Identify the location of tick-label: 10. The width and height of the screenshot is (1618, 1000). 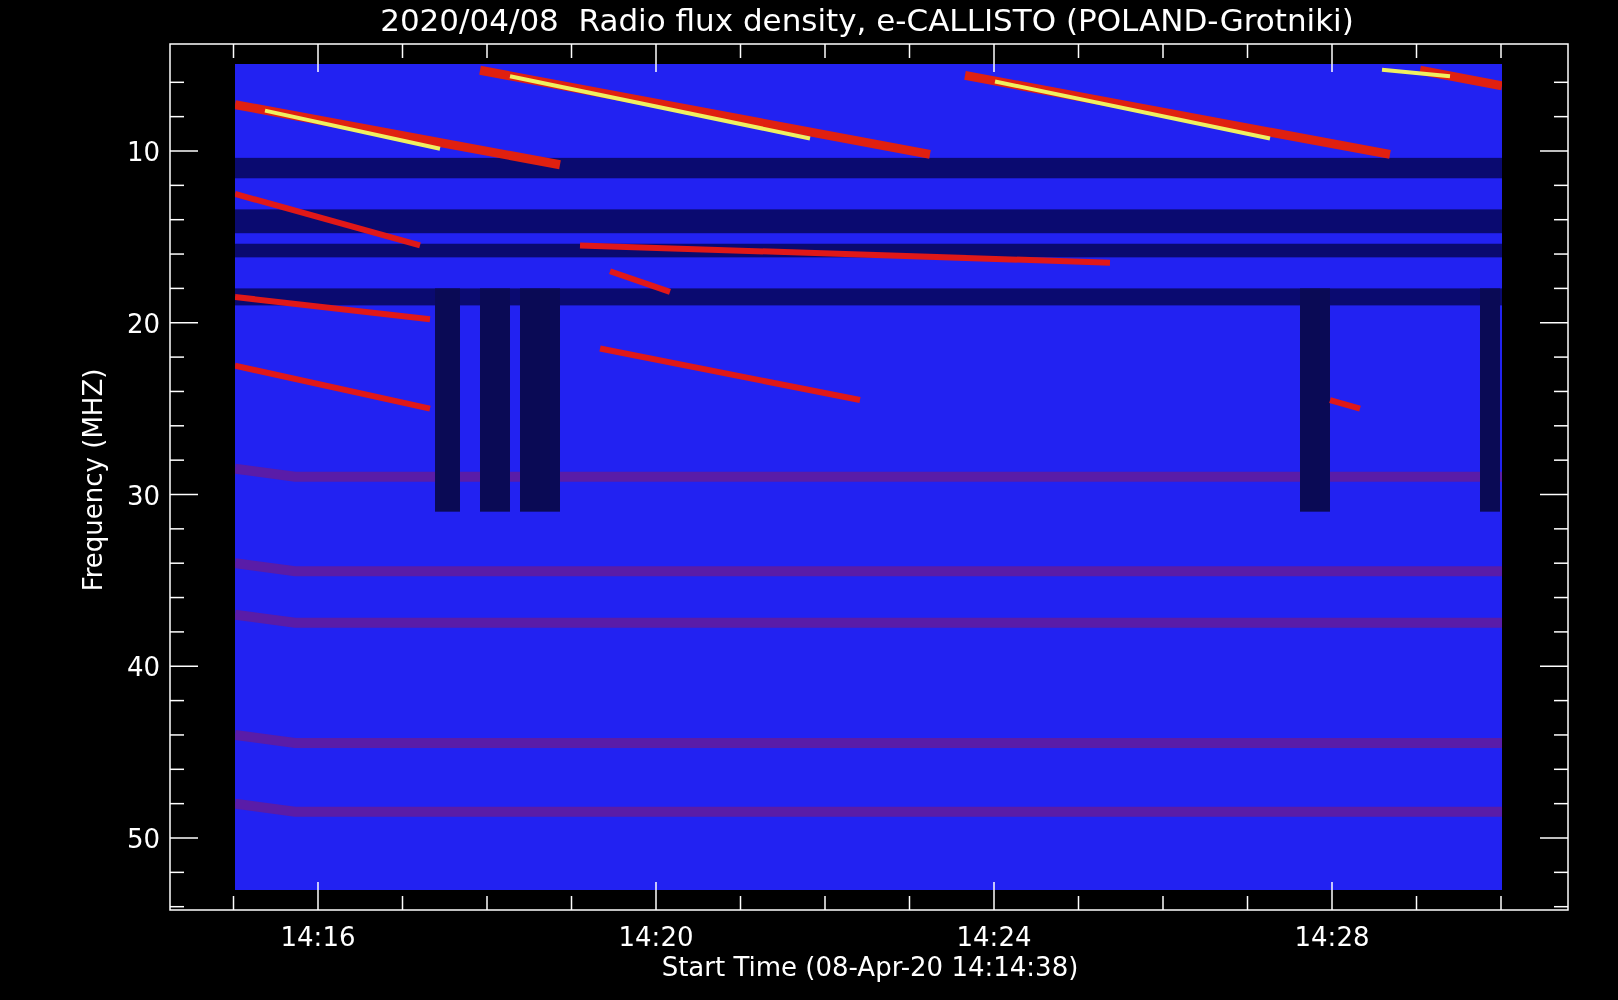
(143, 152).